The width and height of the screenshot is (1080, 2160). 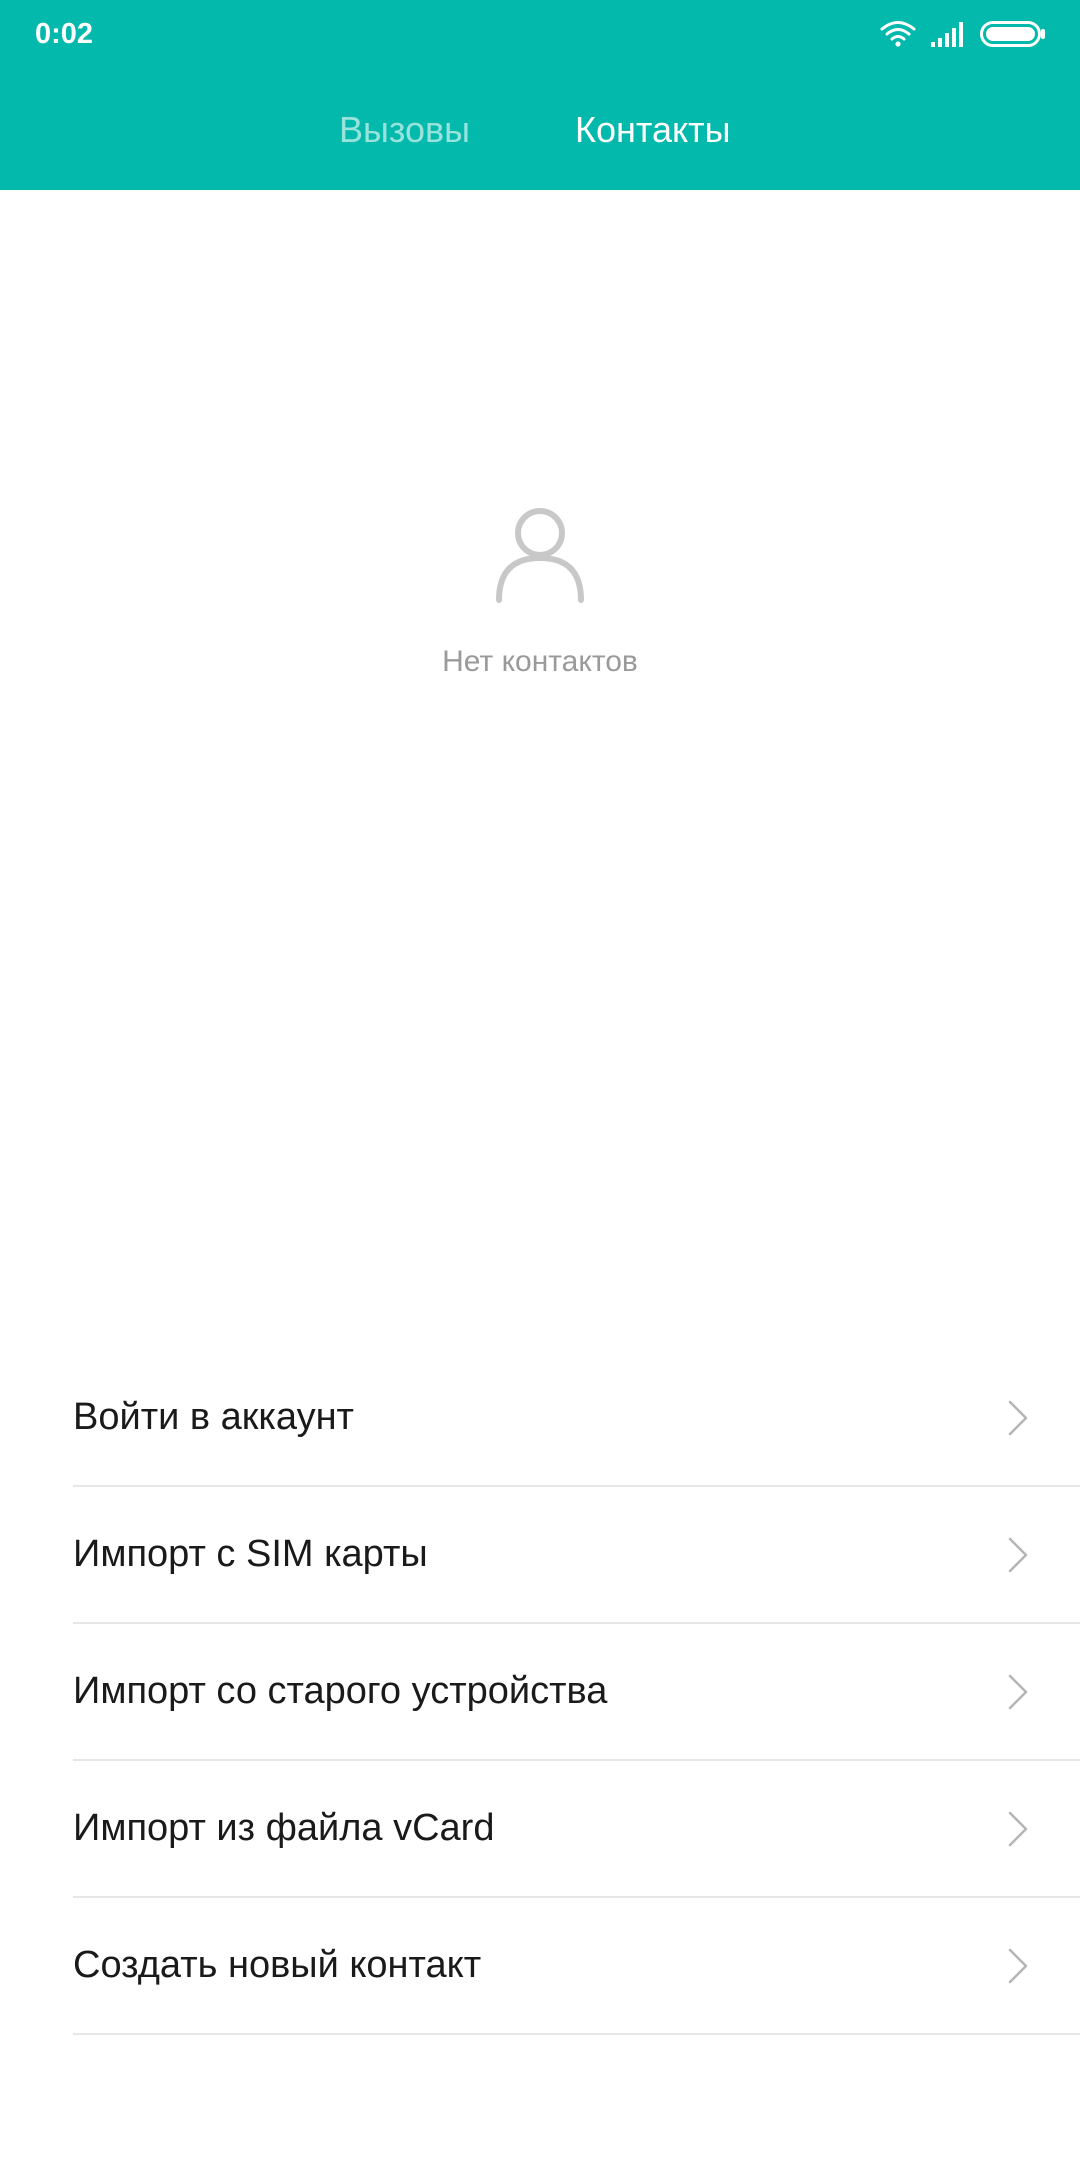 What do you see at coordinates (277, 1965) in the screenshot?
I see `menu-item-label: Создать новый контакт` at bounding box center [277, 1965].